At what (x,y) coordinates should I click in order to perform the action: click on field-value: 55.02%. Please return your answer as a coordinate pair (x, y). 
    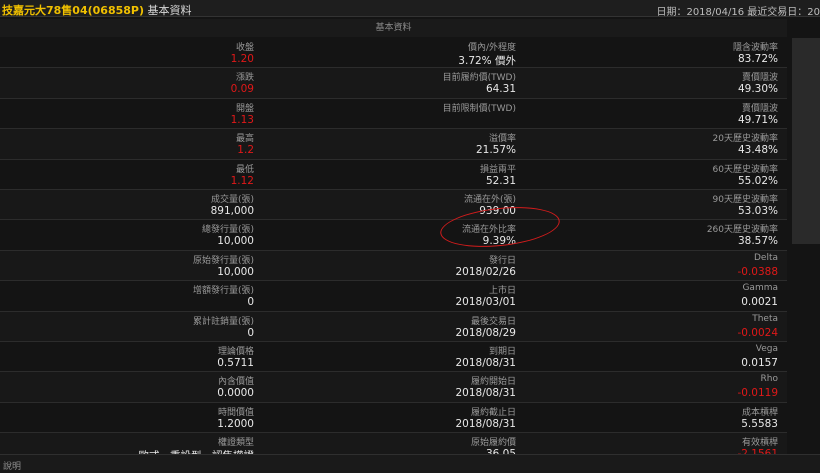
    Looking at the image, I should click on (757, 180).